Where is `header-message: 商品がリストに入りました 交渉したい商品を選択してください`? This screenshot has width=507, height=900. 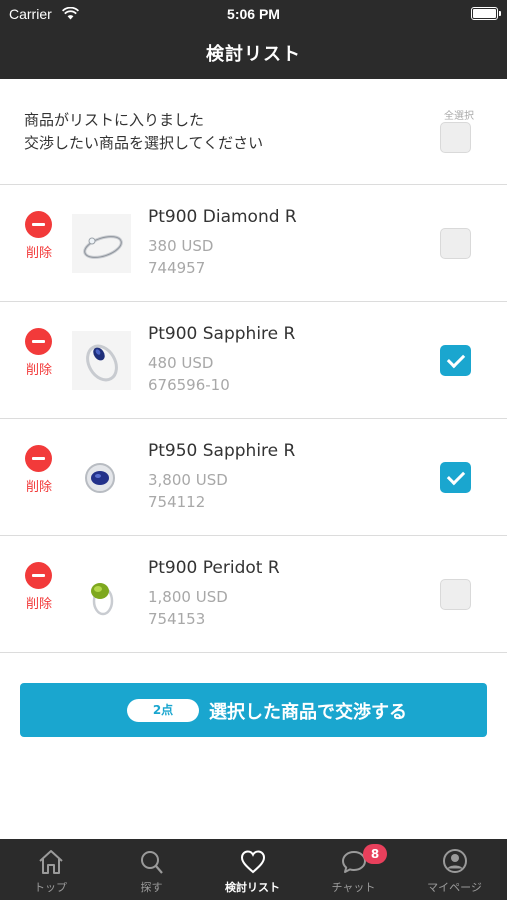
header-message: 商品がリストに入りました 交渉したい商品を選択してください is located at coordinates (143, 132).